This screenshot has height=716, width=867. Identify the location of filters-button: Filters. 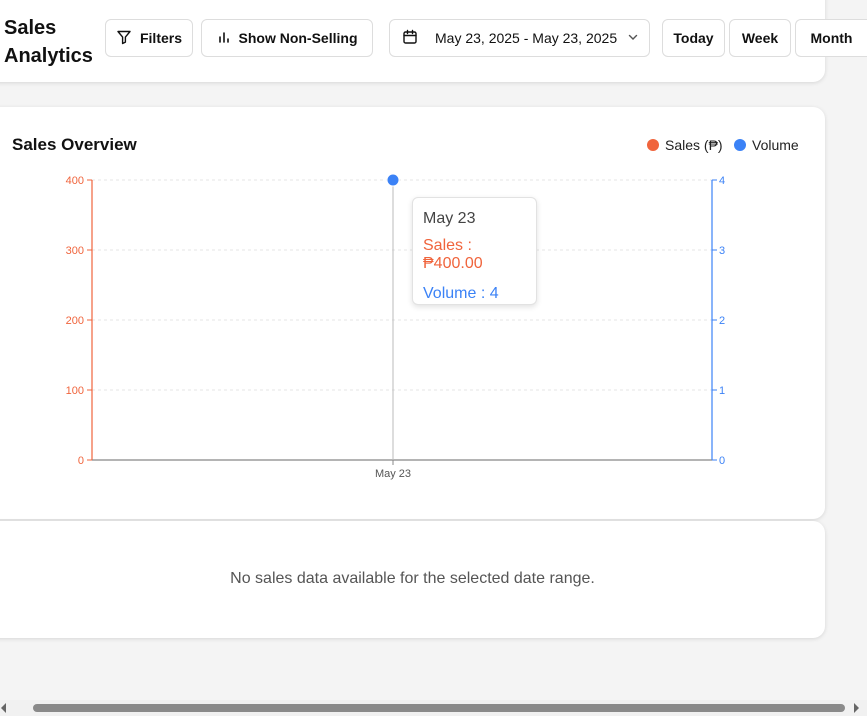
(149, 38).